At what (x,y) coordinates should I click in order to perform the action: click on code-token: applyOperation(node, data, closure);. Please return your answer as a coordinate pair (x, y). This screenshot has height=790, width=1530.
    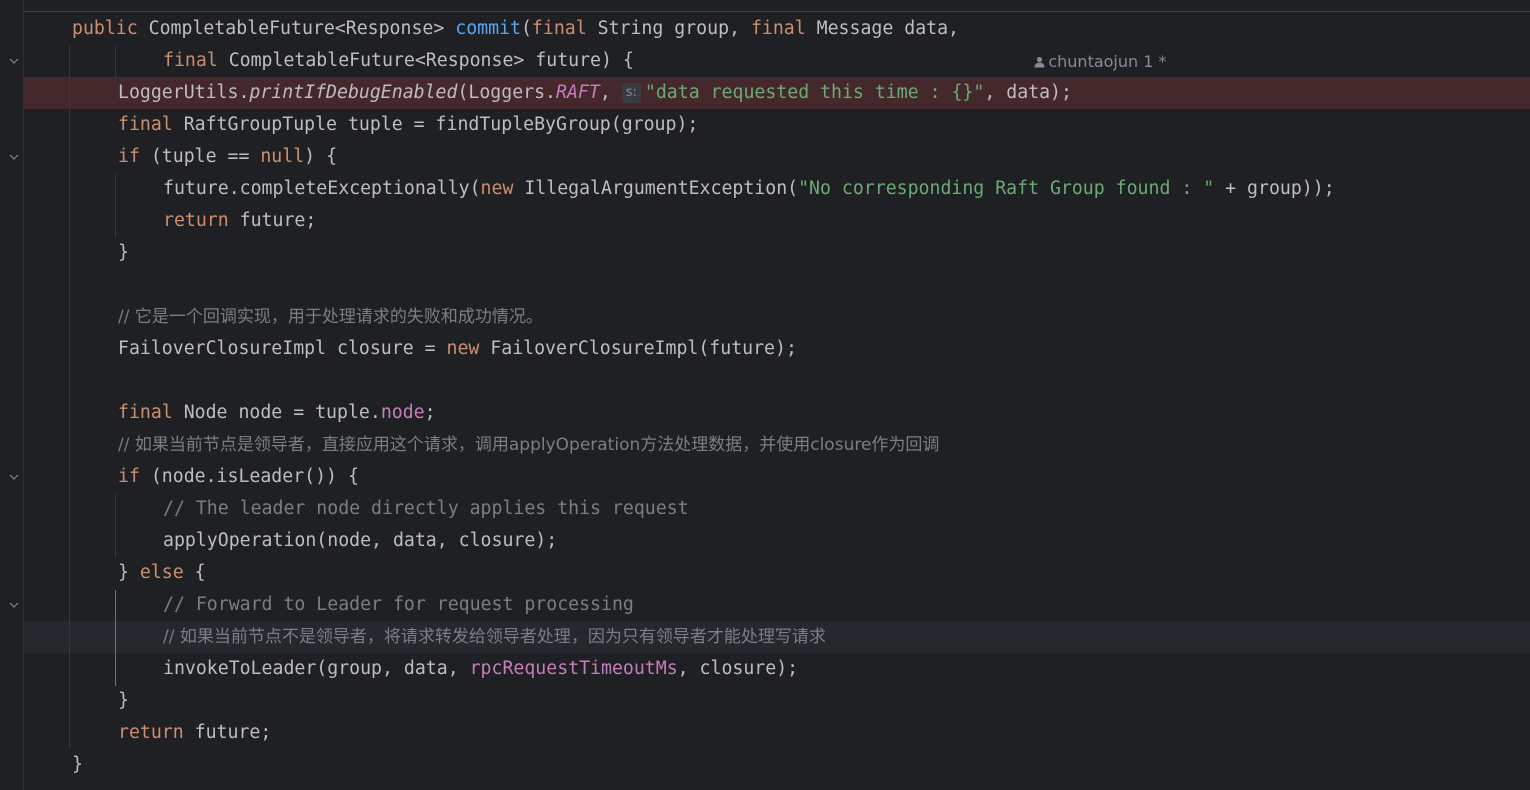
    Looking at the image, I should click on (360, 540).